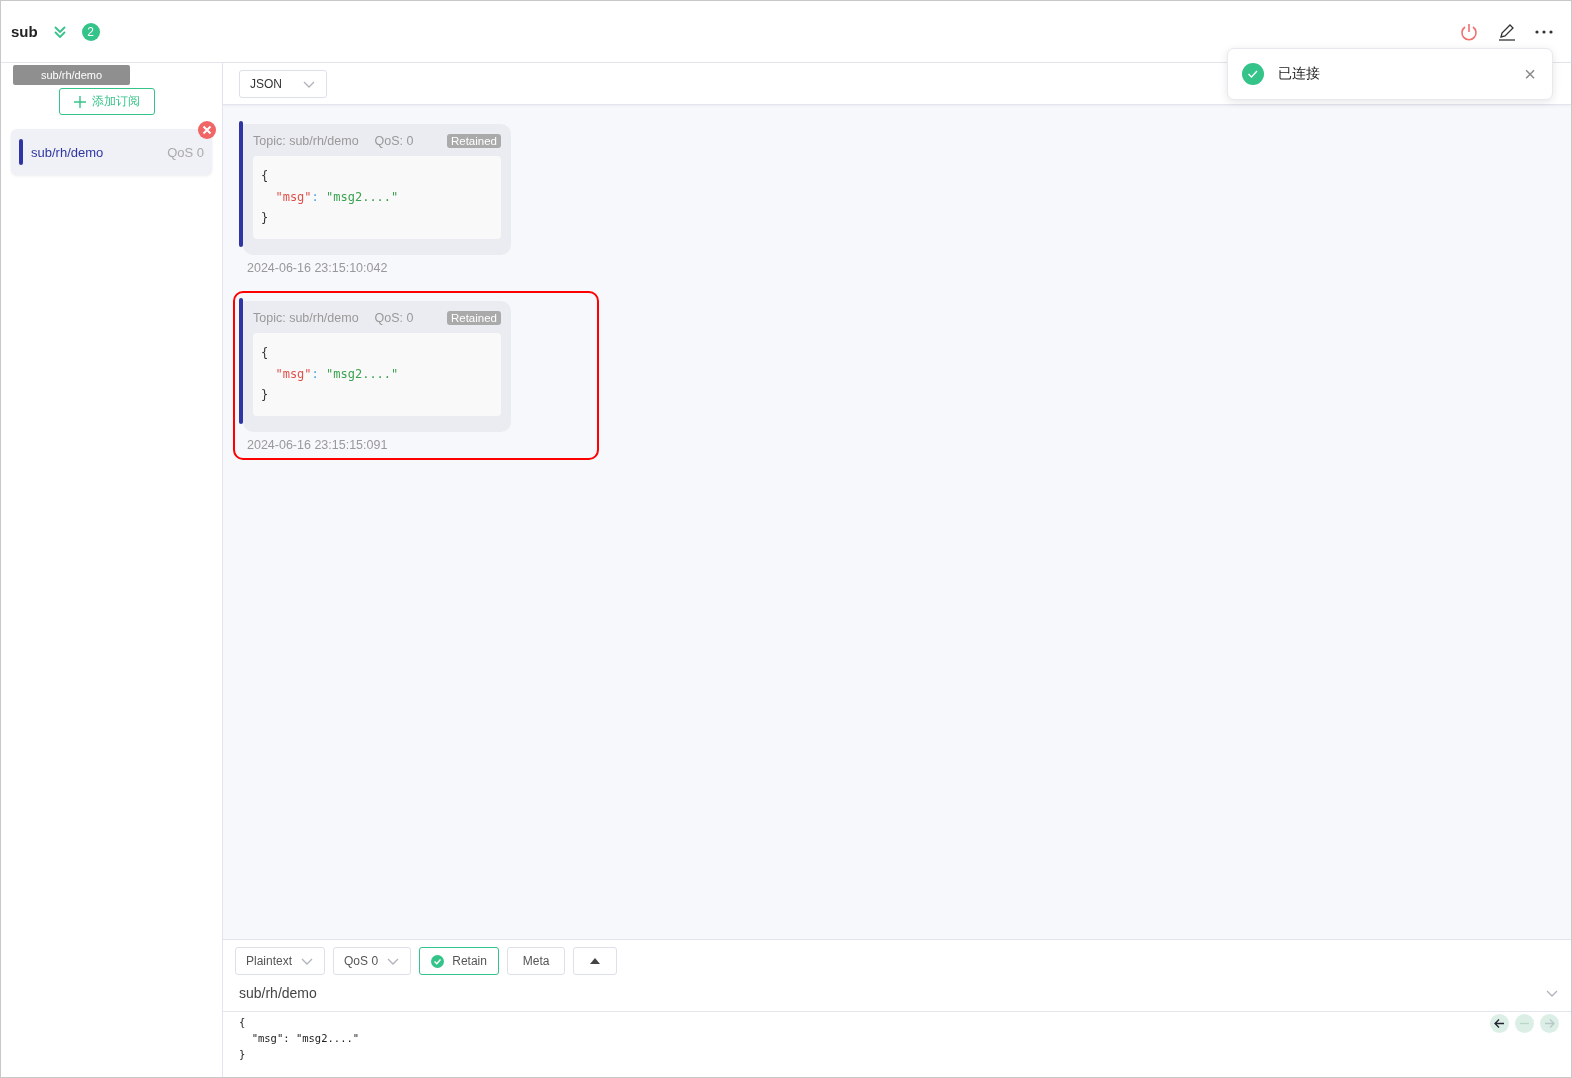 Image resolution: width=1572 pixels, height=1078 pixels. What do you see at coordinates (317, 445) in the screenshot?
I see `message-time: 2024-06-16 23:15:15:091` at bounding box center [317, 445].